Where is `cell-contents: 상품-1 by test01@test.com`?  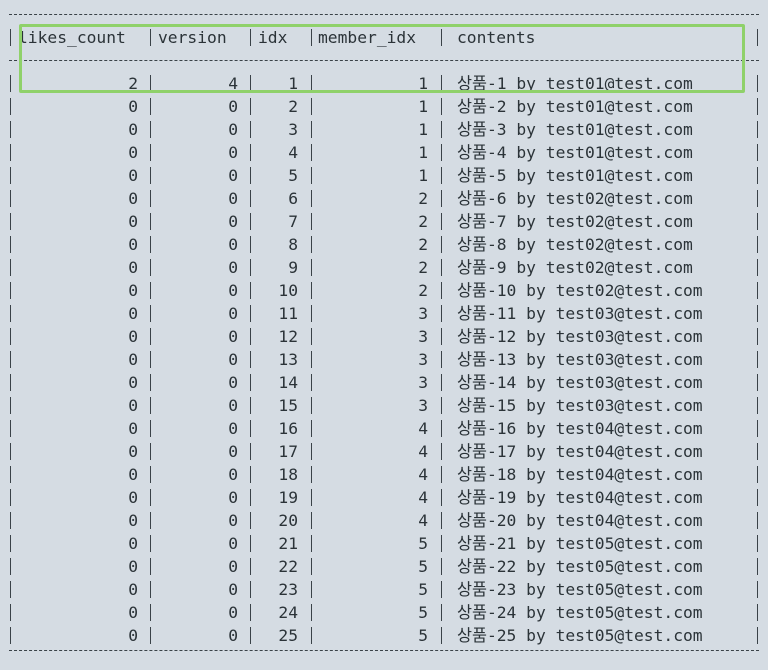 cell-contents: 상품-1 by test01@test.com is located at coordinates (575, 83).